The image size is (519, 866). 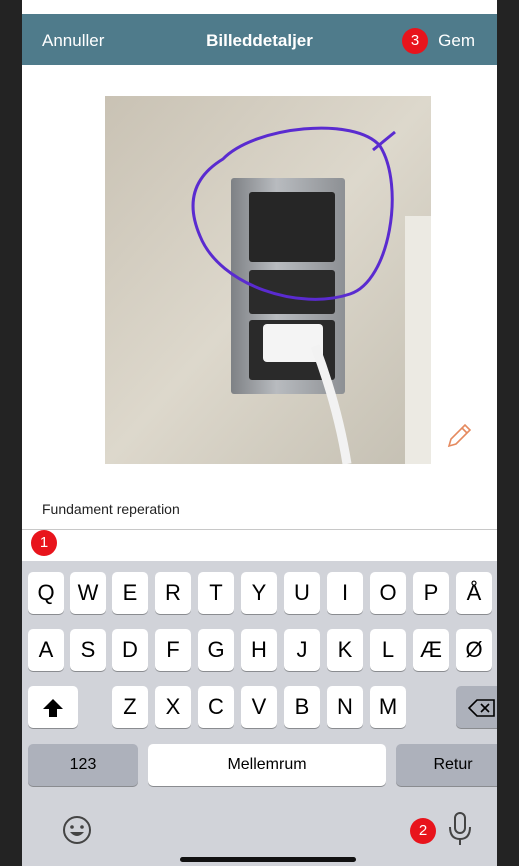 What do you see at coordinates (44, 543) in the screenshot?
I see `annotation-badge-1: 1` at bounding box center [44, 543].